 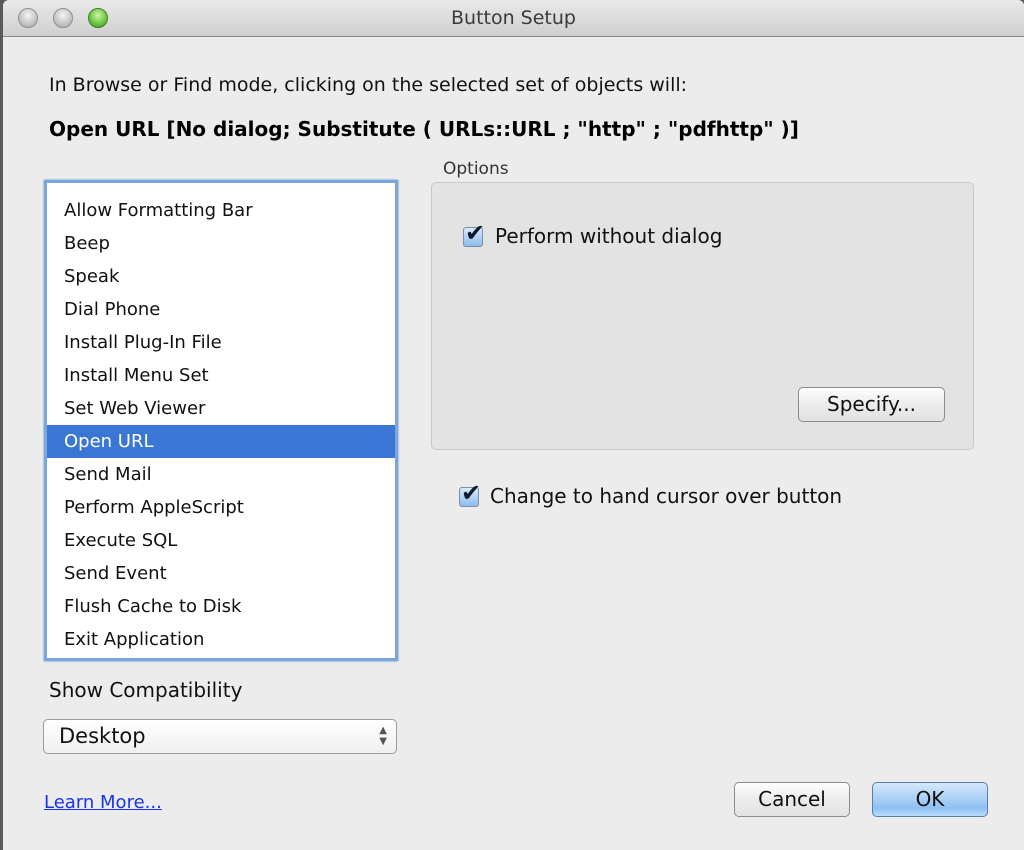 I want to click on options-group-label: Options, so click(x=476, y=169).